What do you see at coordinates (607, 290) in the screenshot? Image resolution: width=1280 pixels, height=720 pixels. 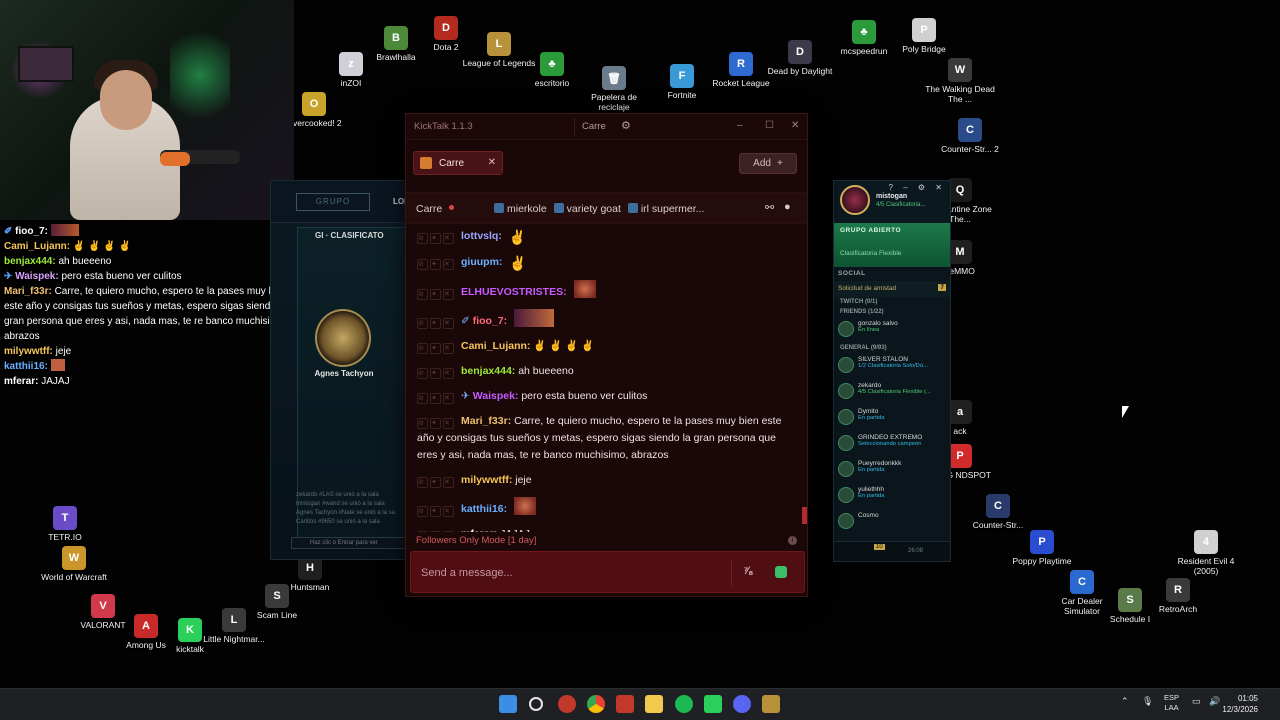 I see `chat-message: ⊘ ✦ ✕ ELHUEVOSTRISTES:` at bounding box center [607, 290].